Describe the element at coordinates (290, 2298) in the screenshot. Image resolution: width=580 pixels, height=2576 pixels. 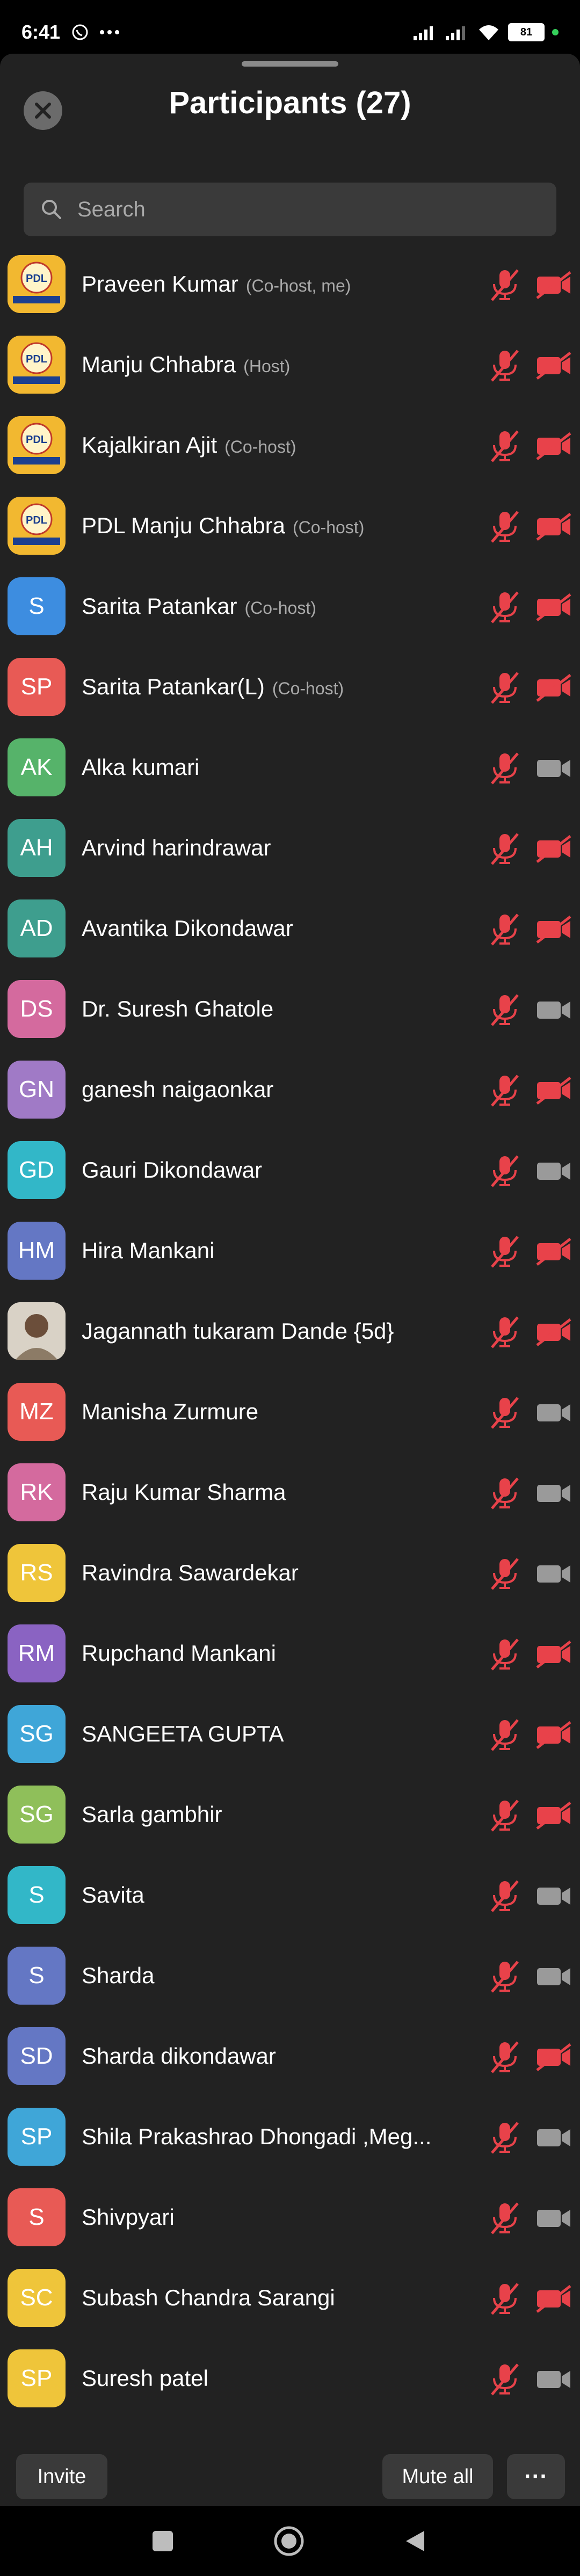
I see `participant-row: SC Subash Chandra Sarangi` at that location.